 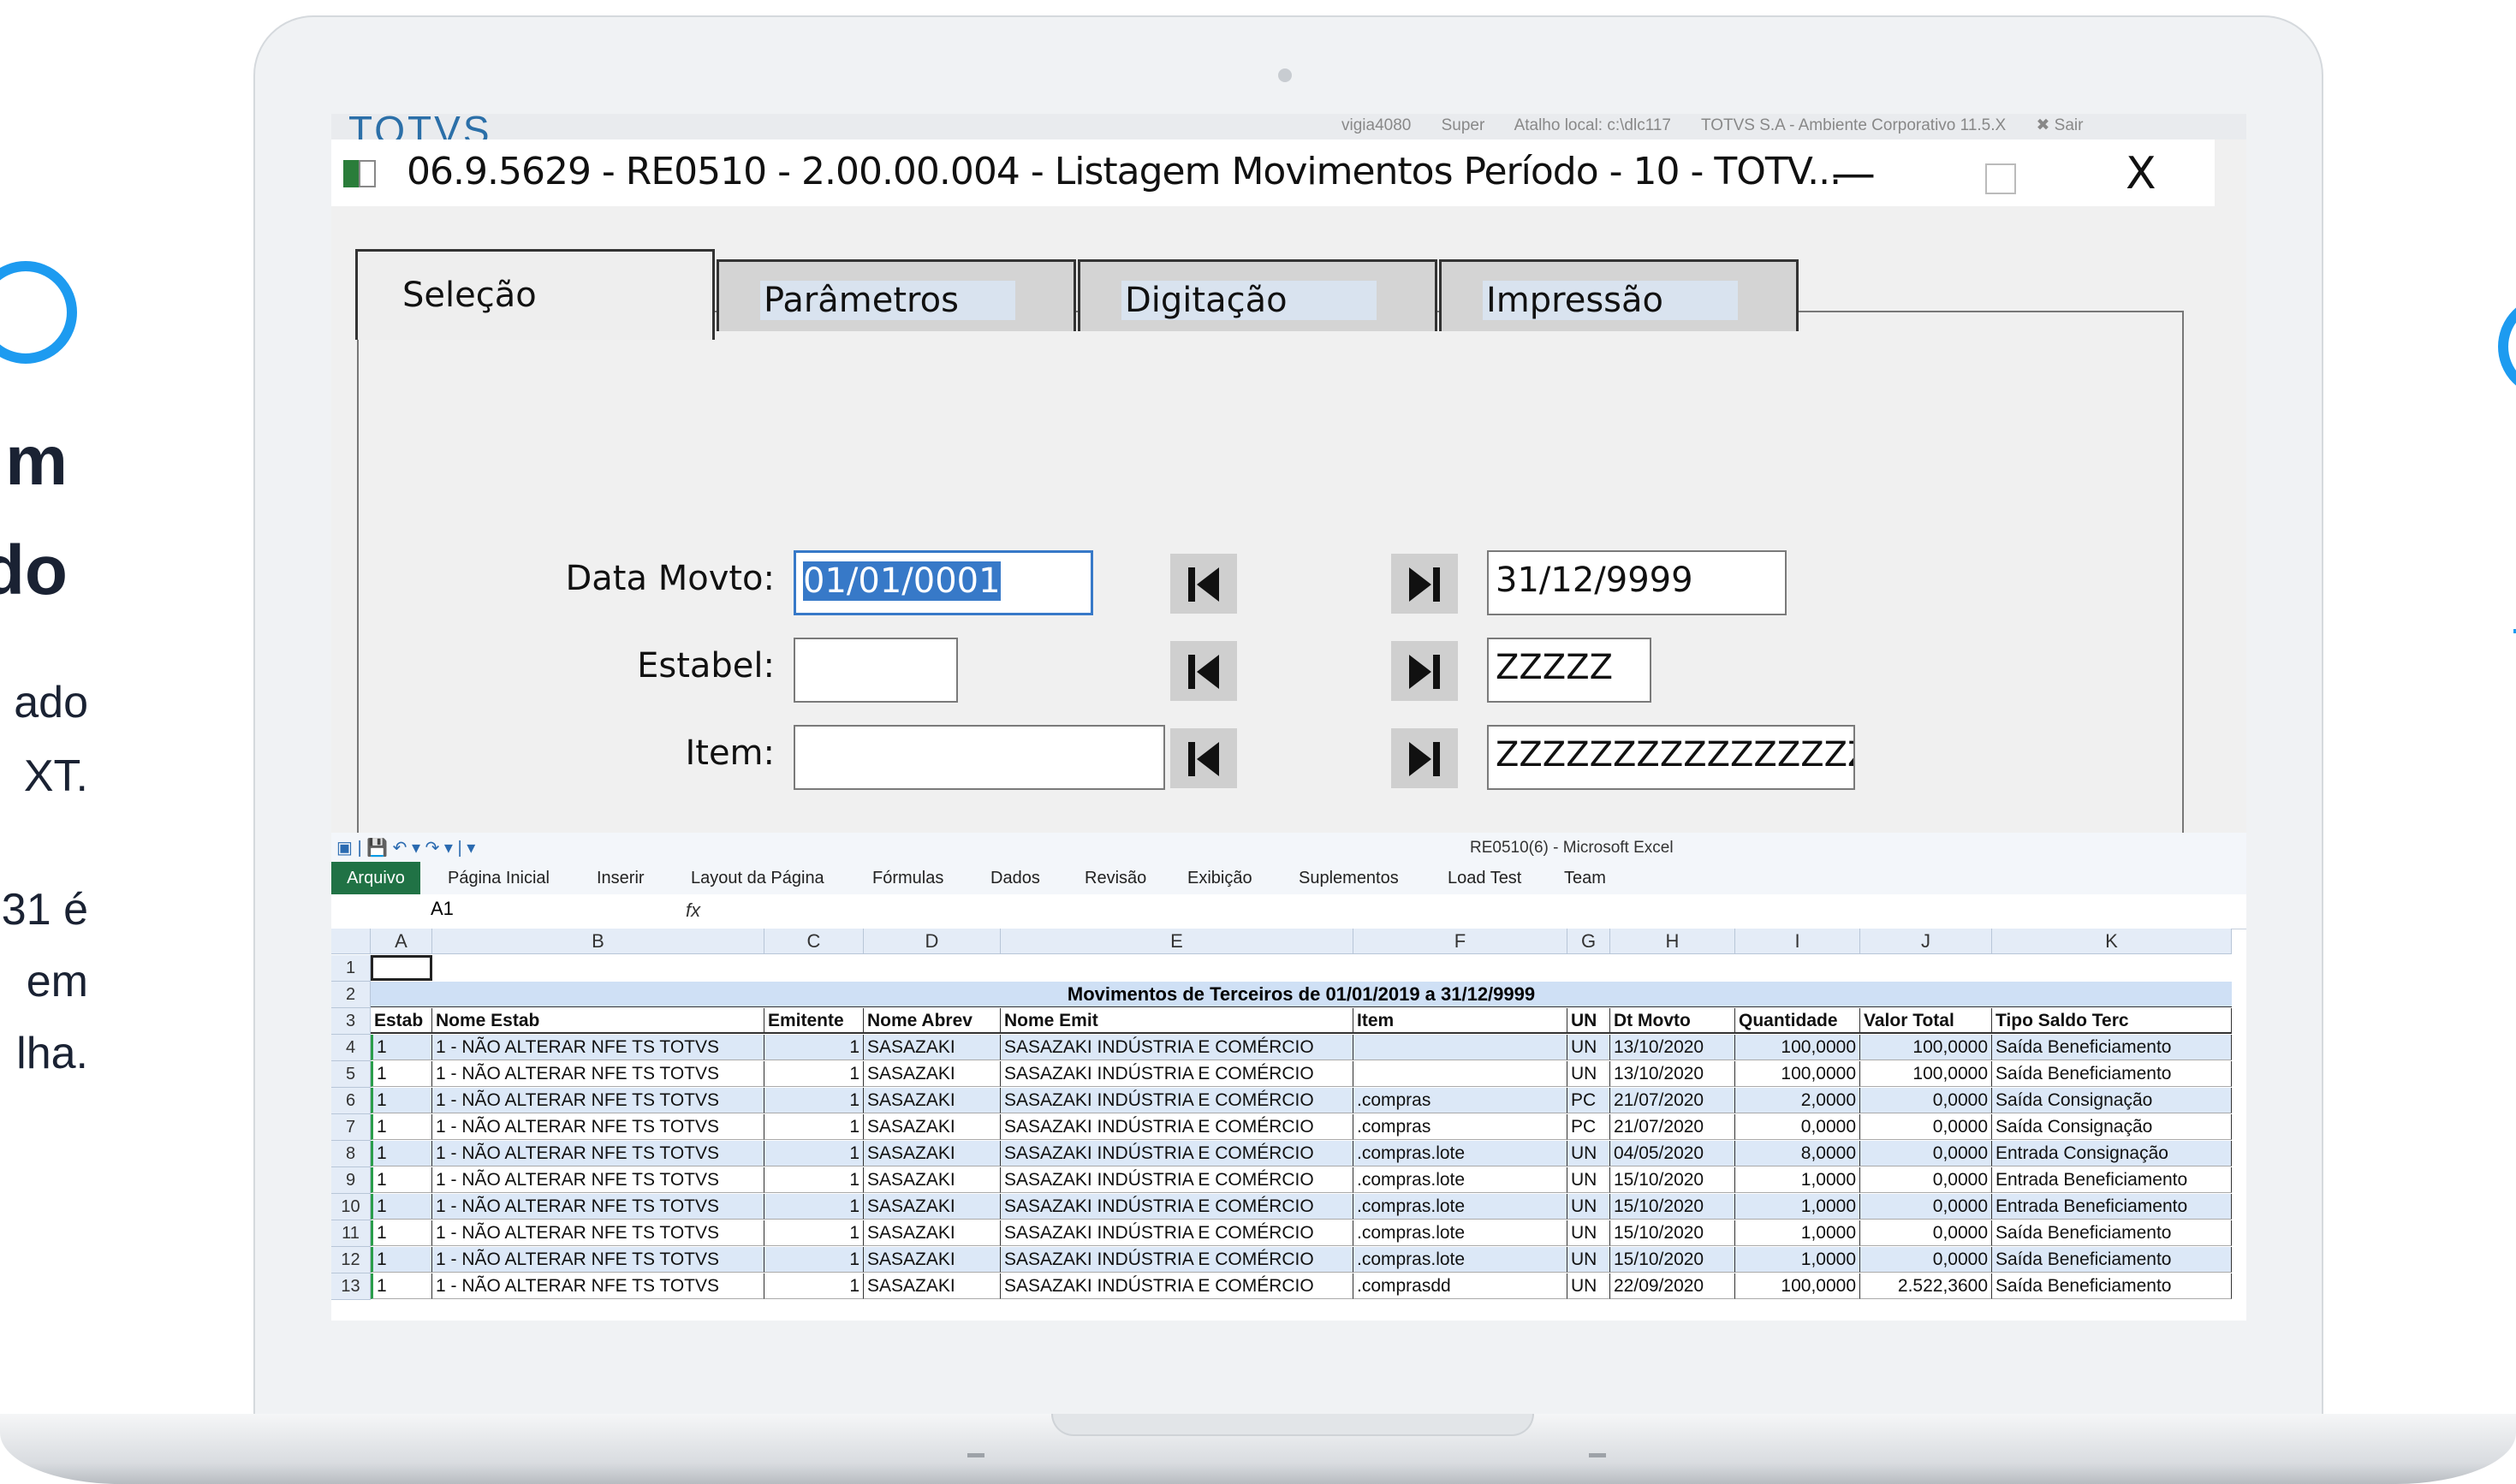 I want to click on column-header: D, so click(x=933, y=942).